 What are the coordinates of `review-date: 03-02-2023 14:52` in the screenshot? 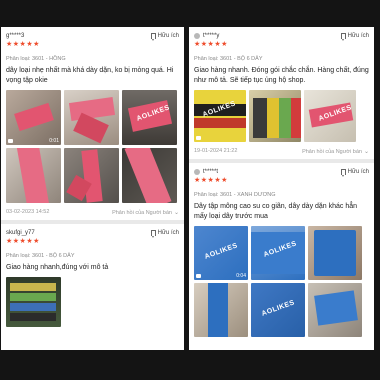 It's located at (28, 212).